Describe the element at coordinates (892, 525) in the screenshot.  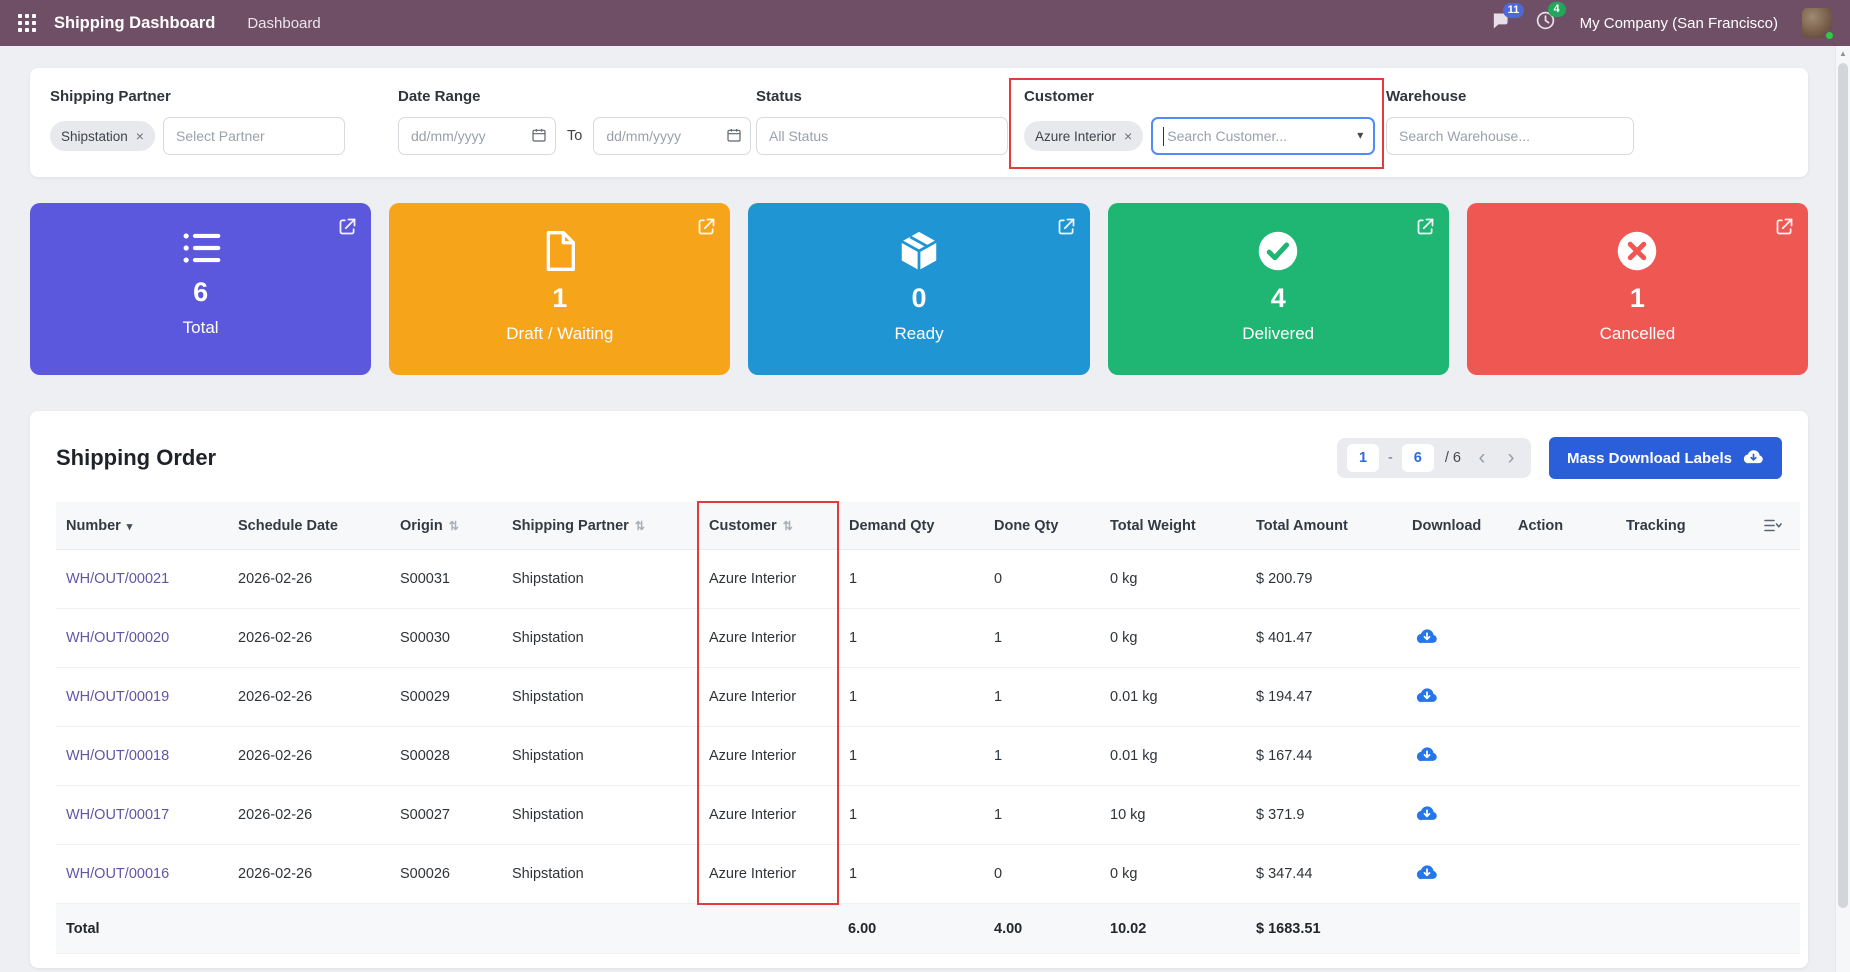
I see `column-label: Demand Qty` at that location.